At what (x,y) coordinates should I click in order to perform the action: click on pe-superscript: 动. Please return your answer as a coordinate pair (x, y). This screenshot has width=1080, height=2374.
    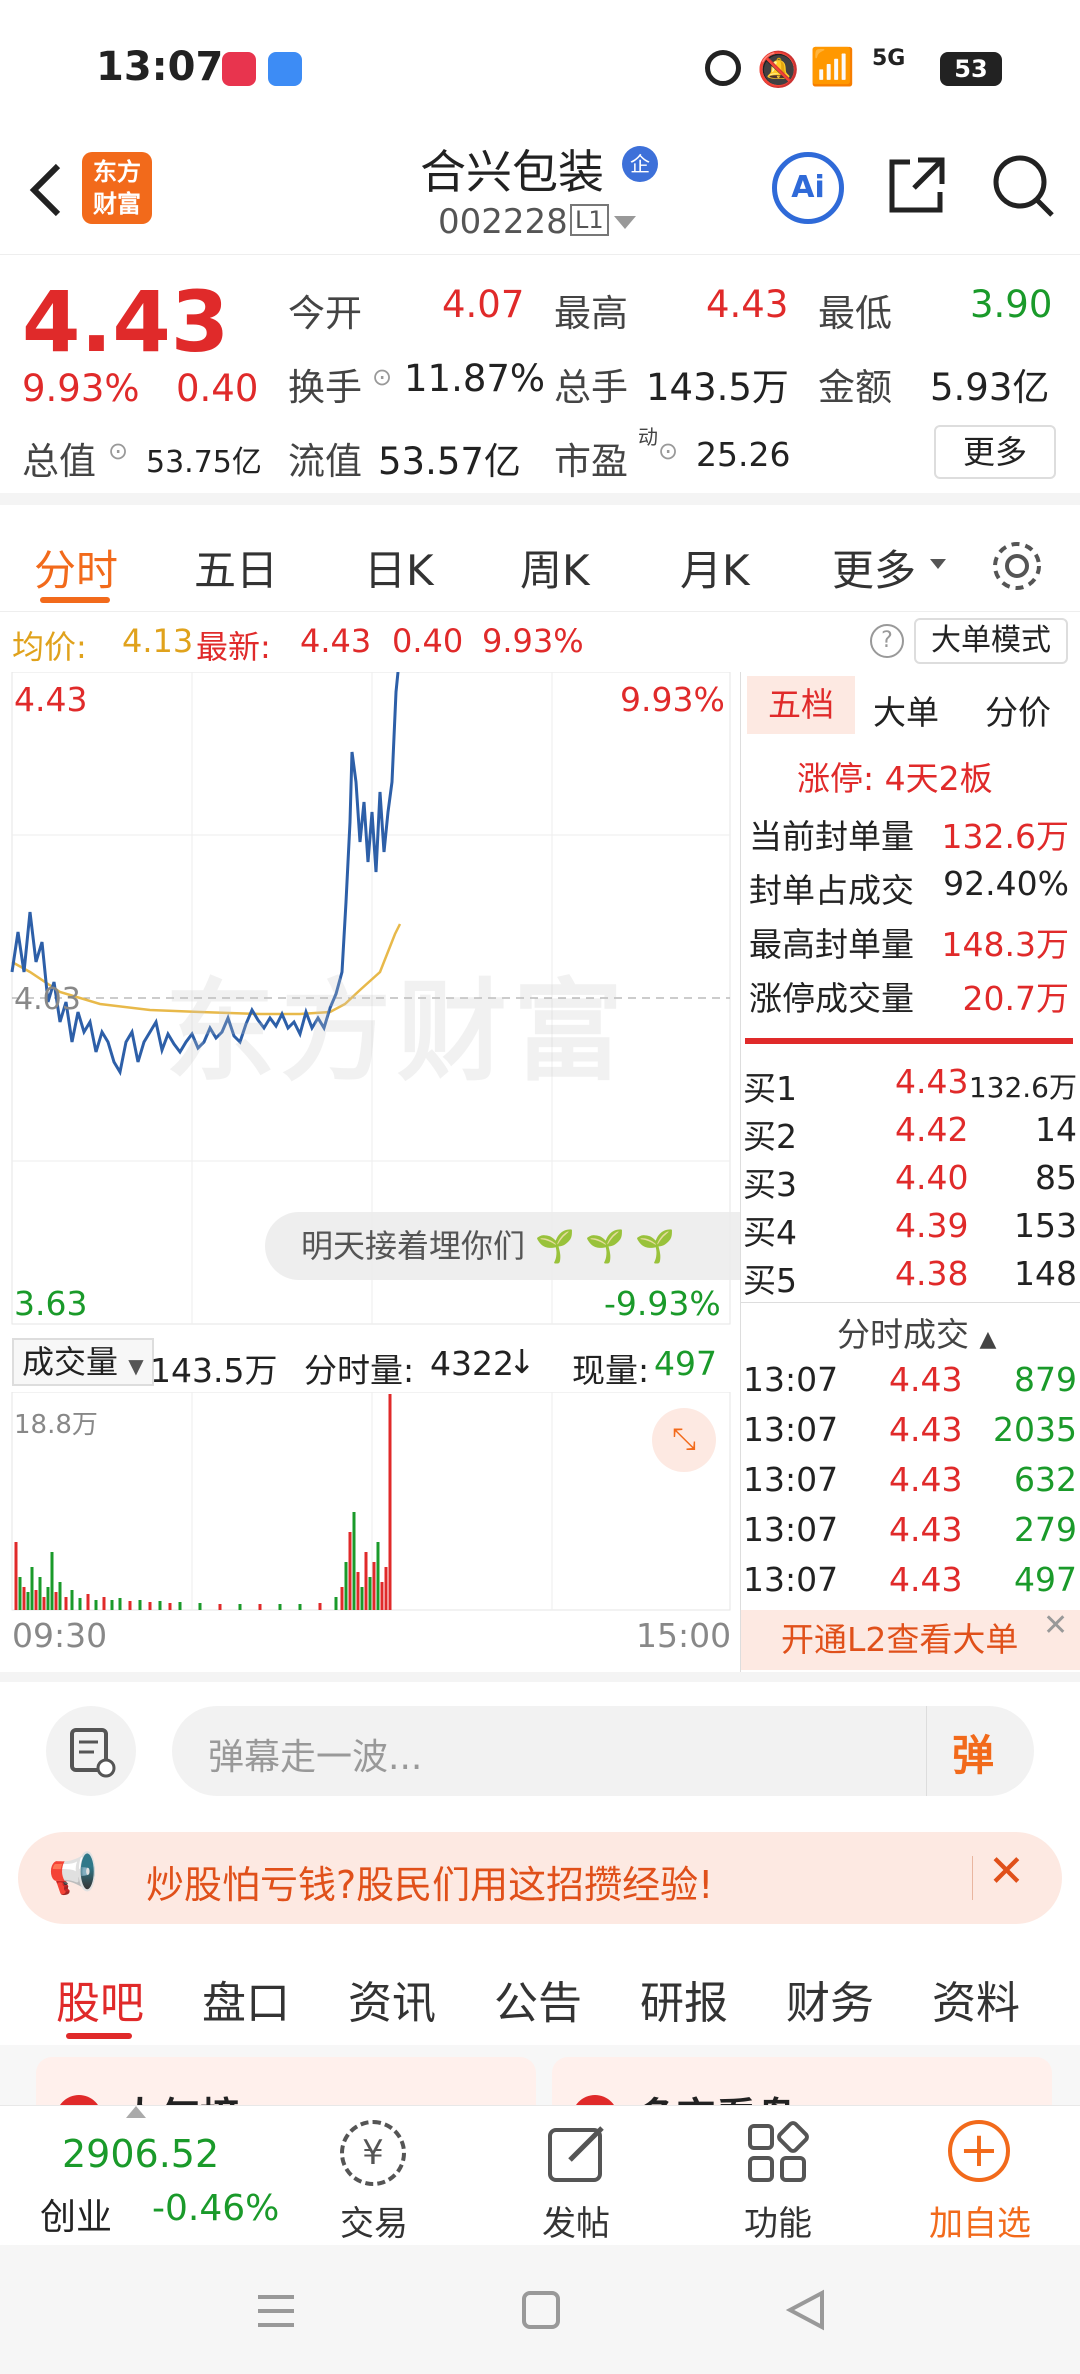
    Looking at the image, I should click on (648, 437).